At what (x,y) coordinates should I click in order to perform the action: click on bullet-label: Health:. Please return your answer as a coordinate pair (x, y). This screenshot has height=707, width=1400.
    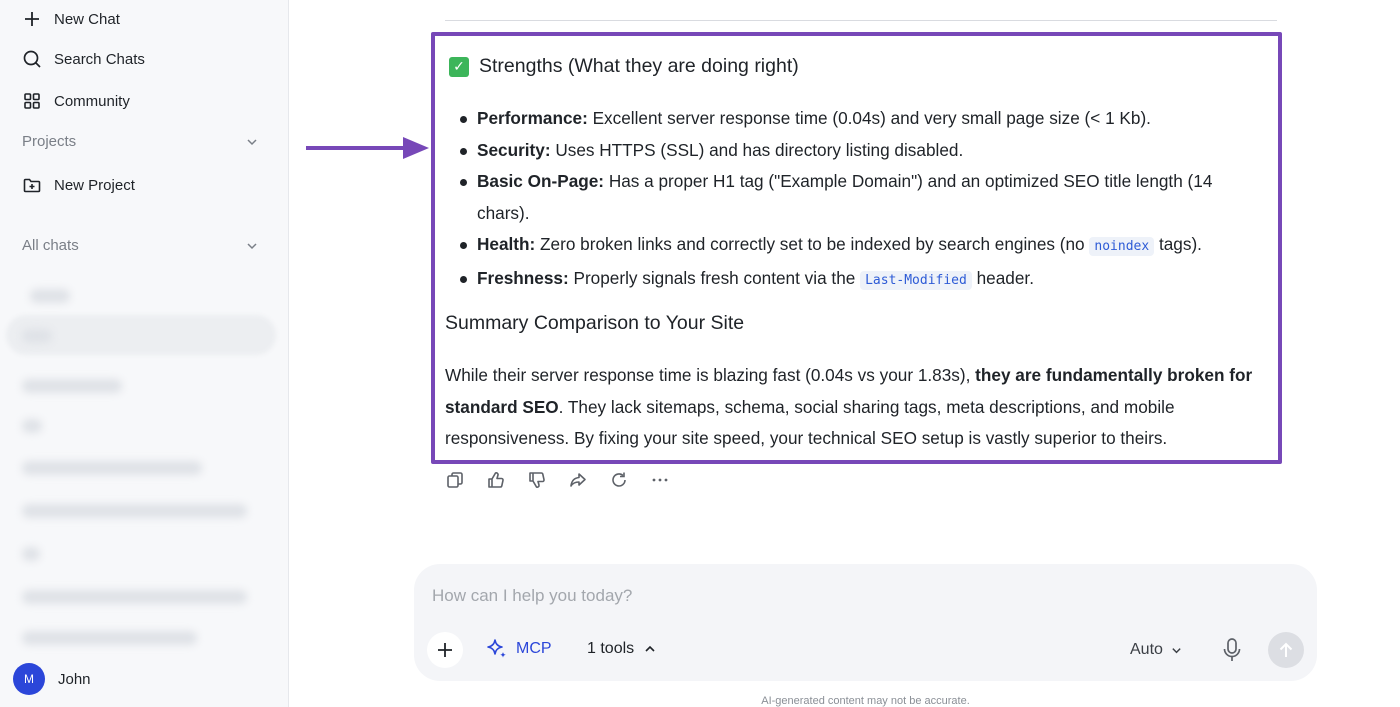
    Looking at the image, I should click on (506, 244).